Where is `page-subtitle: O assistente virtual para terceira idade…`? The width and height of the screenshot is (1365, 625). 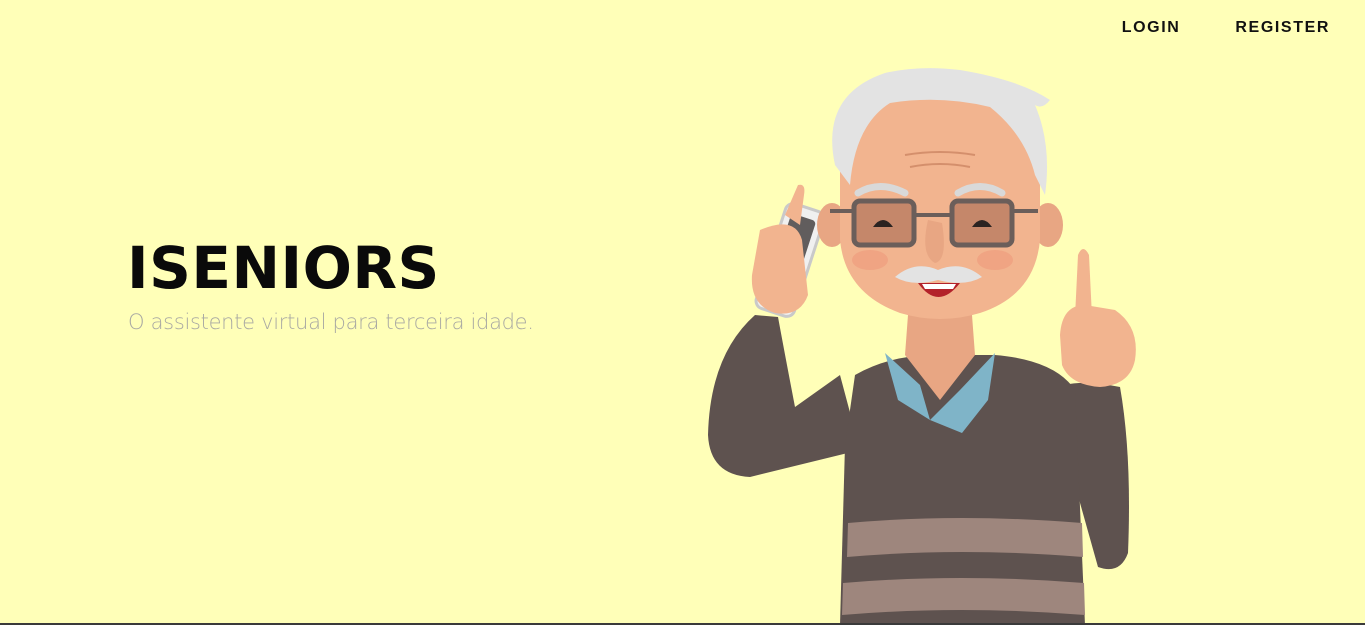 page-subtitle: O assistente virtual para terceira idade… is located at coordinates (331, 322).